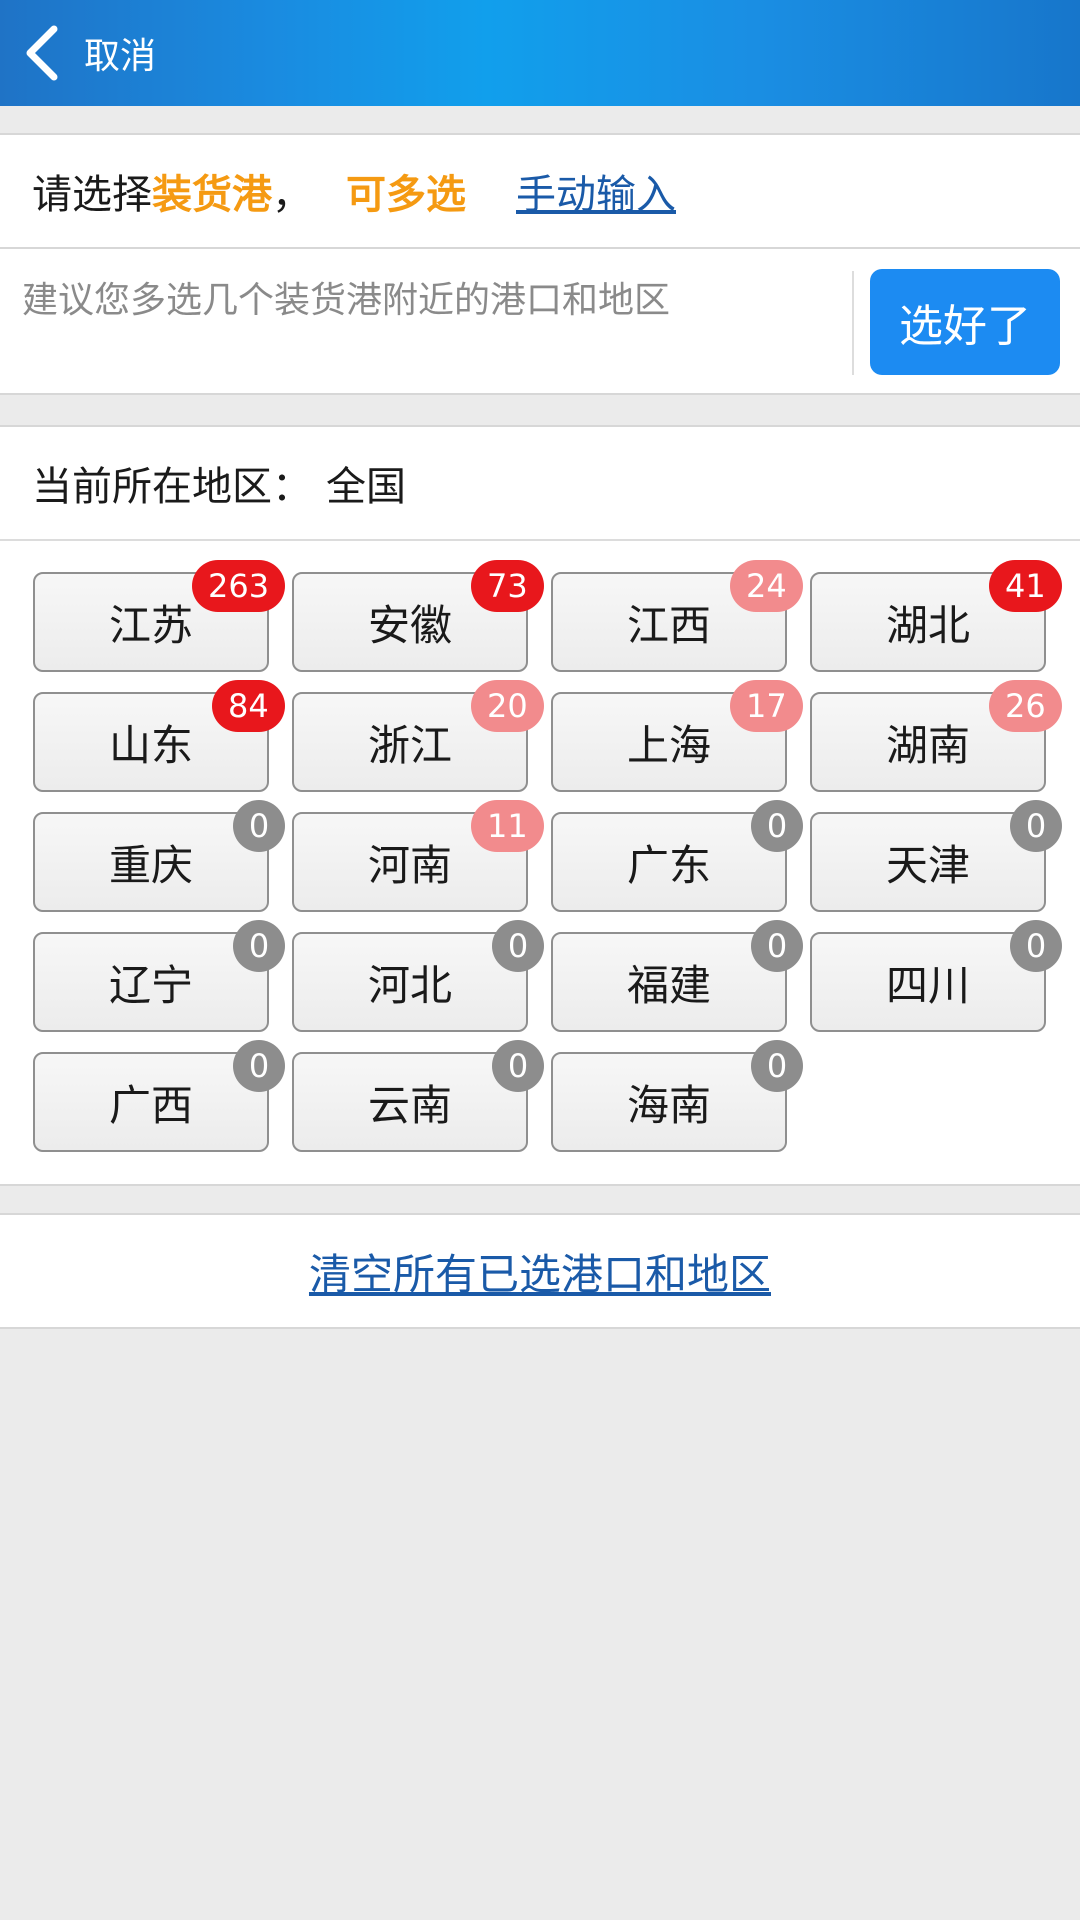 This screenshot has width=1080, height=1920. Describe the element at coordinates (668, 745) in the screenshot. I see `province-name: 上海` at that location.